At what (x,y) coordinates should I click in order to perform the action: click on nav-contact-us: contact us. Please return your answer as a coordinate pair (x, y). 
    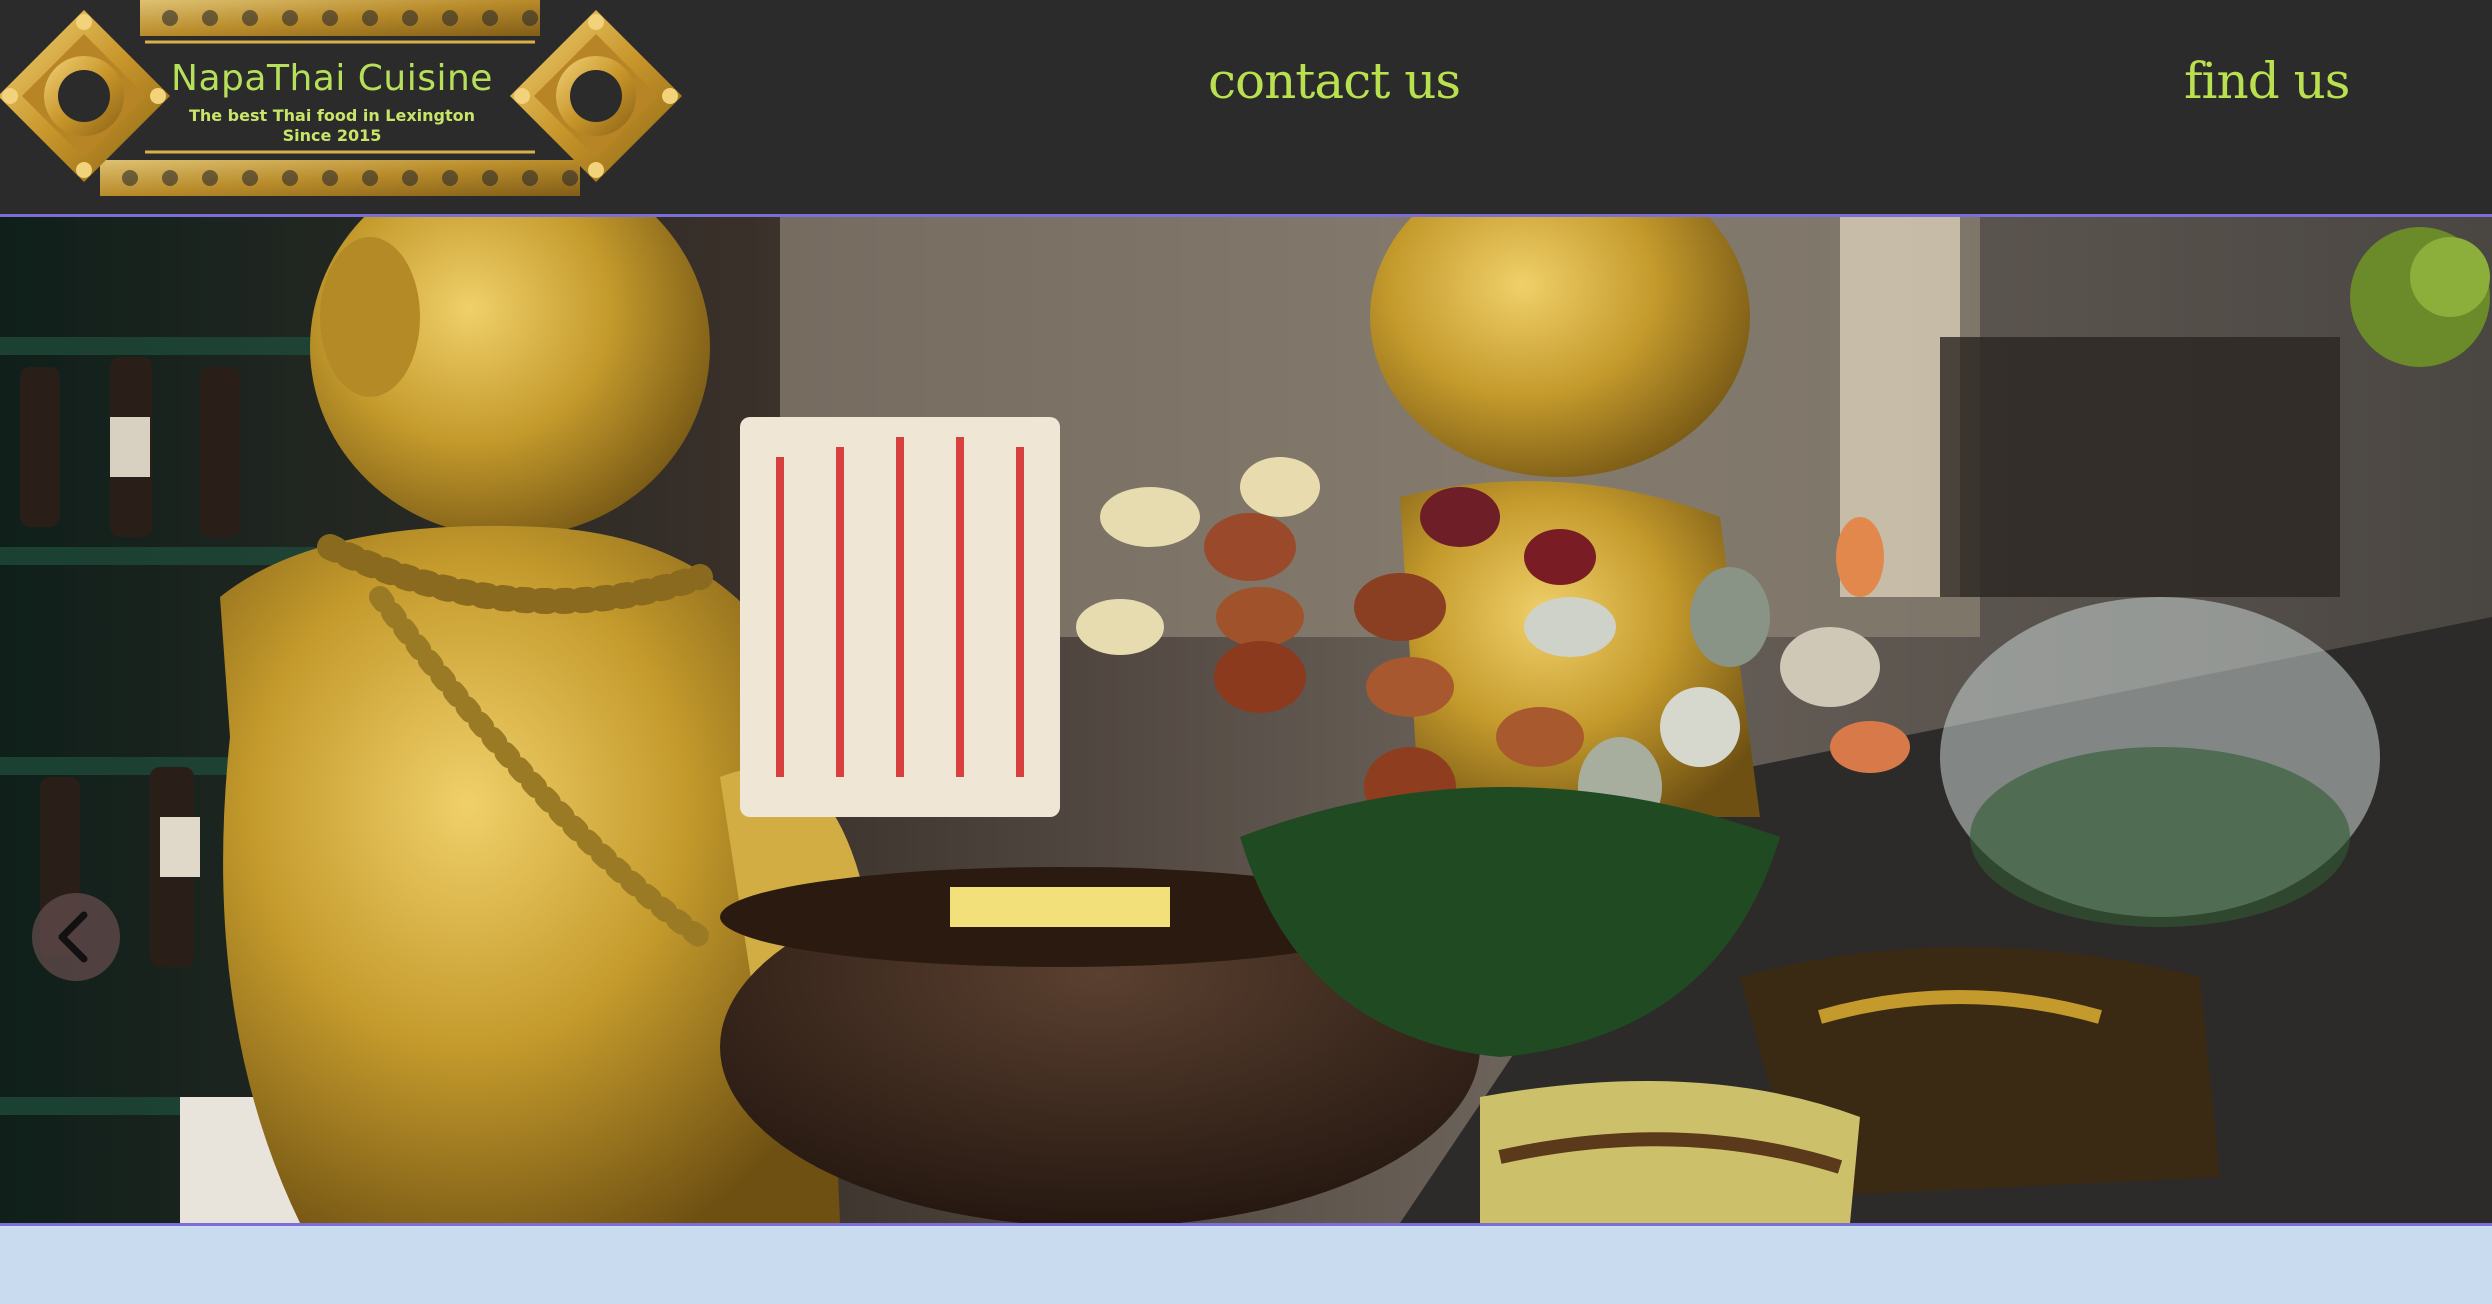
    Looking at the image, I should click on (1334, 81).